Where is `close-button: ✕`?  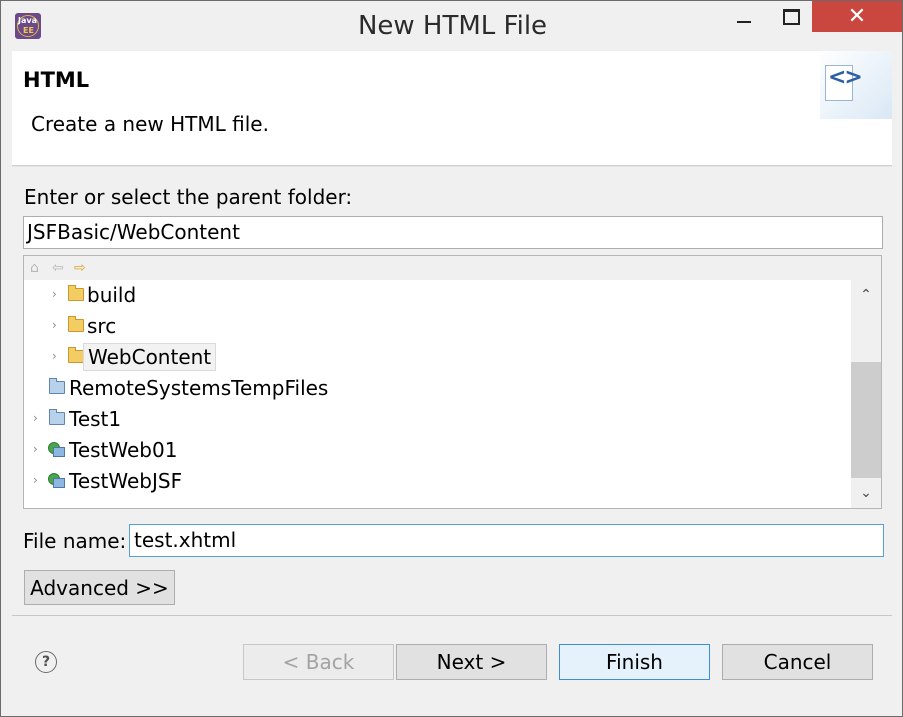
close-button: ✕ is located at coordinates (857, 16).